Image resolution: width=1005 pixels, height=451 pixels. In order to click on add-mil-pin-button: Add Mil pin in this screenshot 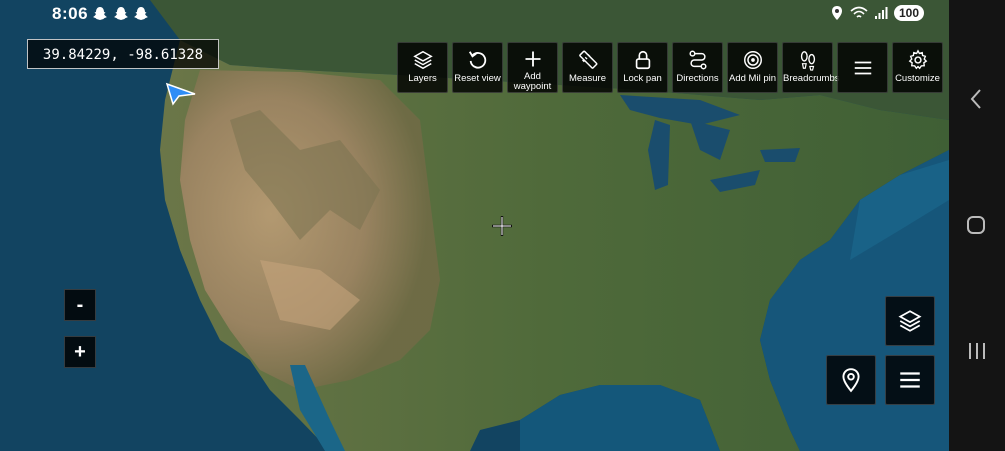, I will do `click(752, 67)`.